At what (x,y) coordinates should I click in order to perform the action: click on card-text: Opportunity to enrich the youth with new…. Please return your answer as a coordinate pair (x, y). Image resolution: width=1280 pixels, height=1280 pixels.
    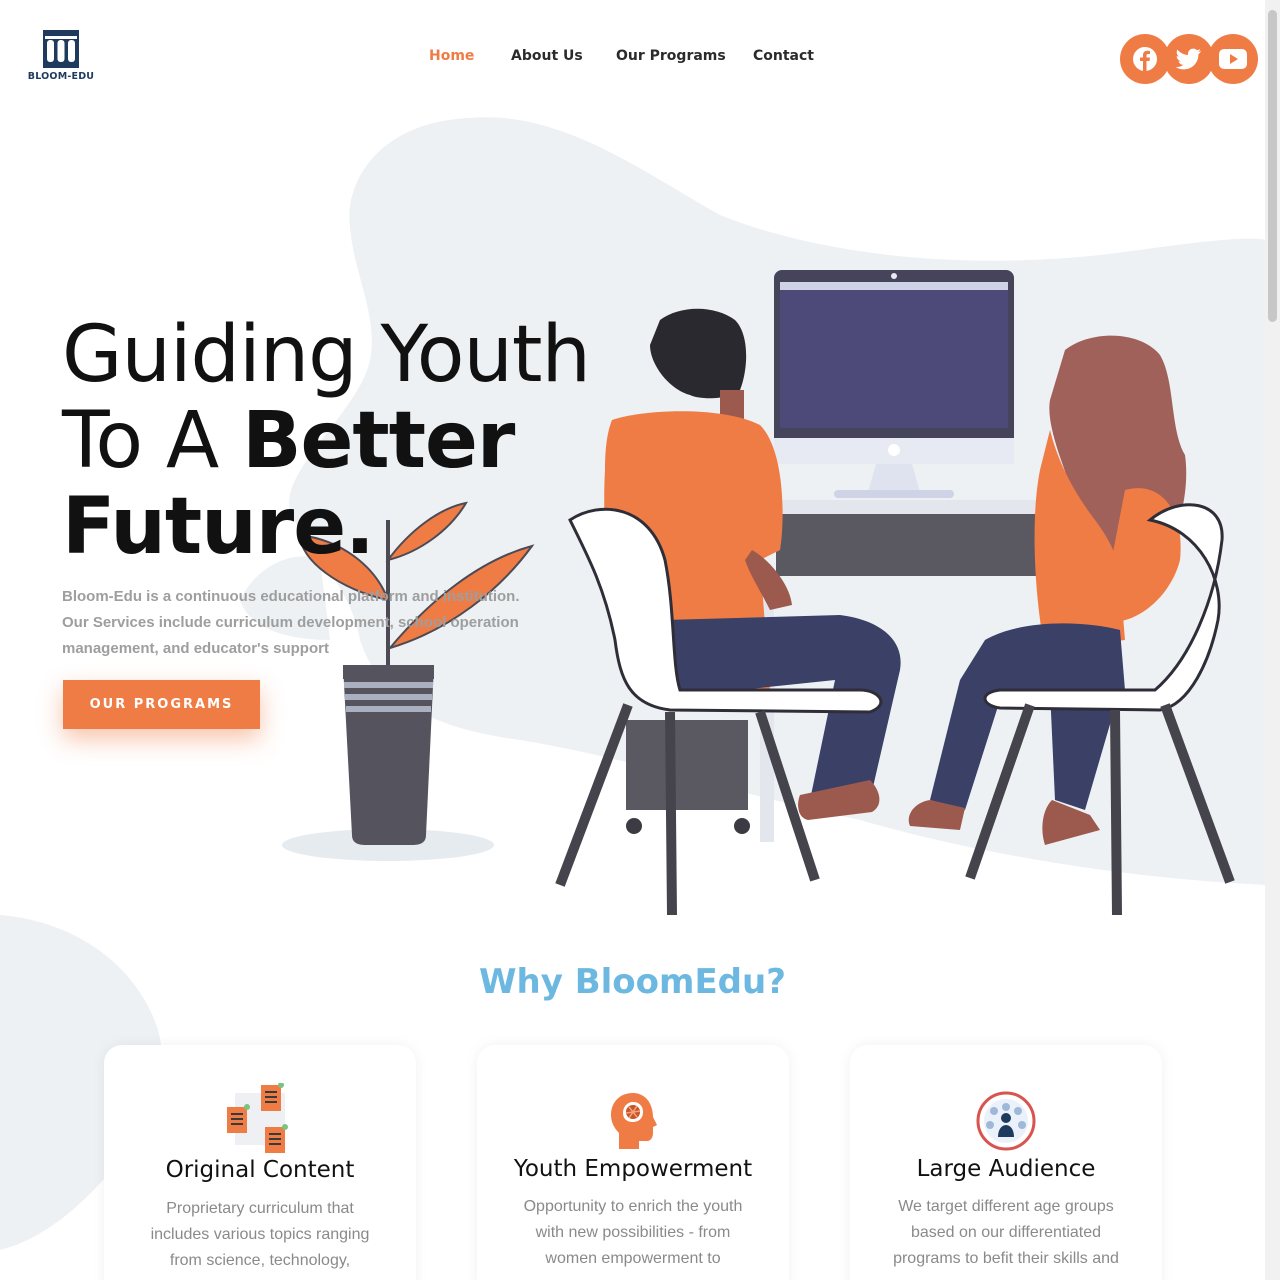
    Looking at the image, I should click on (633, 1232).